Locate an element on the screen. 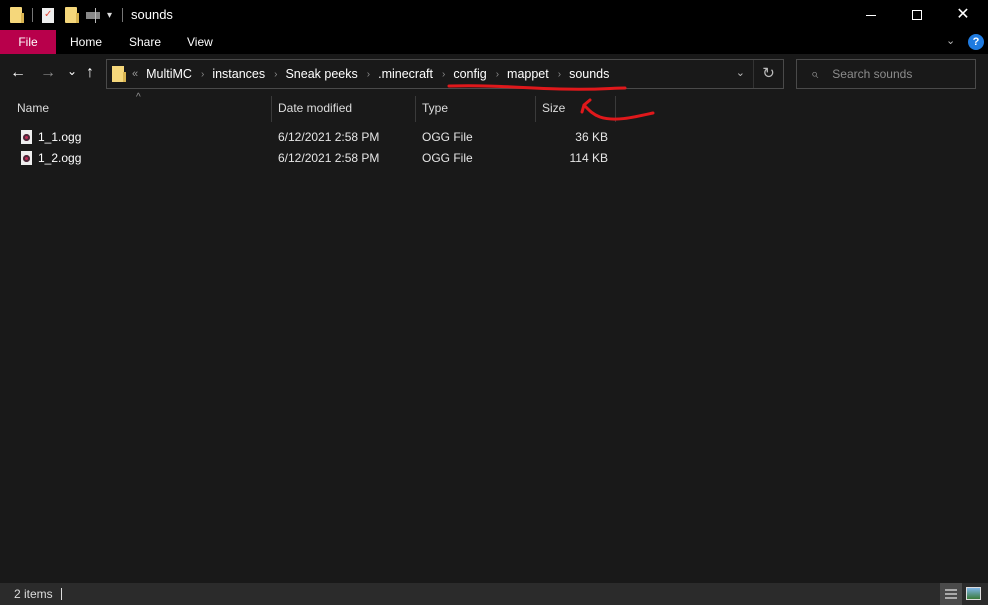 The image size is (988, 605). status-bar: 2 items is located at coordinates (494, 594).